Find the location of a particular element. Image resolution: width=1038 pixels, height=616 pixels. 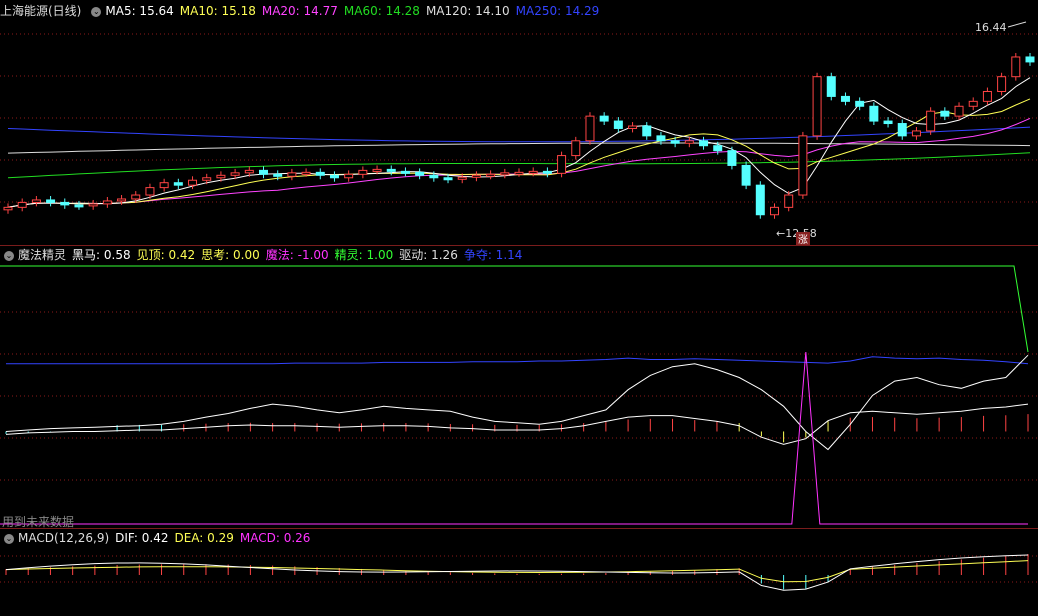

contest-line is located at coordinates (517, 360).